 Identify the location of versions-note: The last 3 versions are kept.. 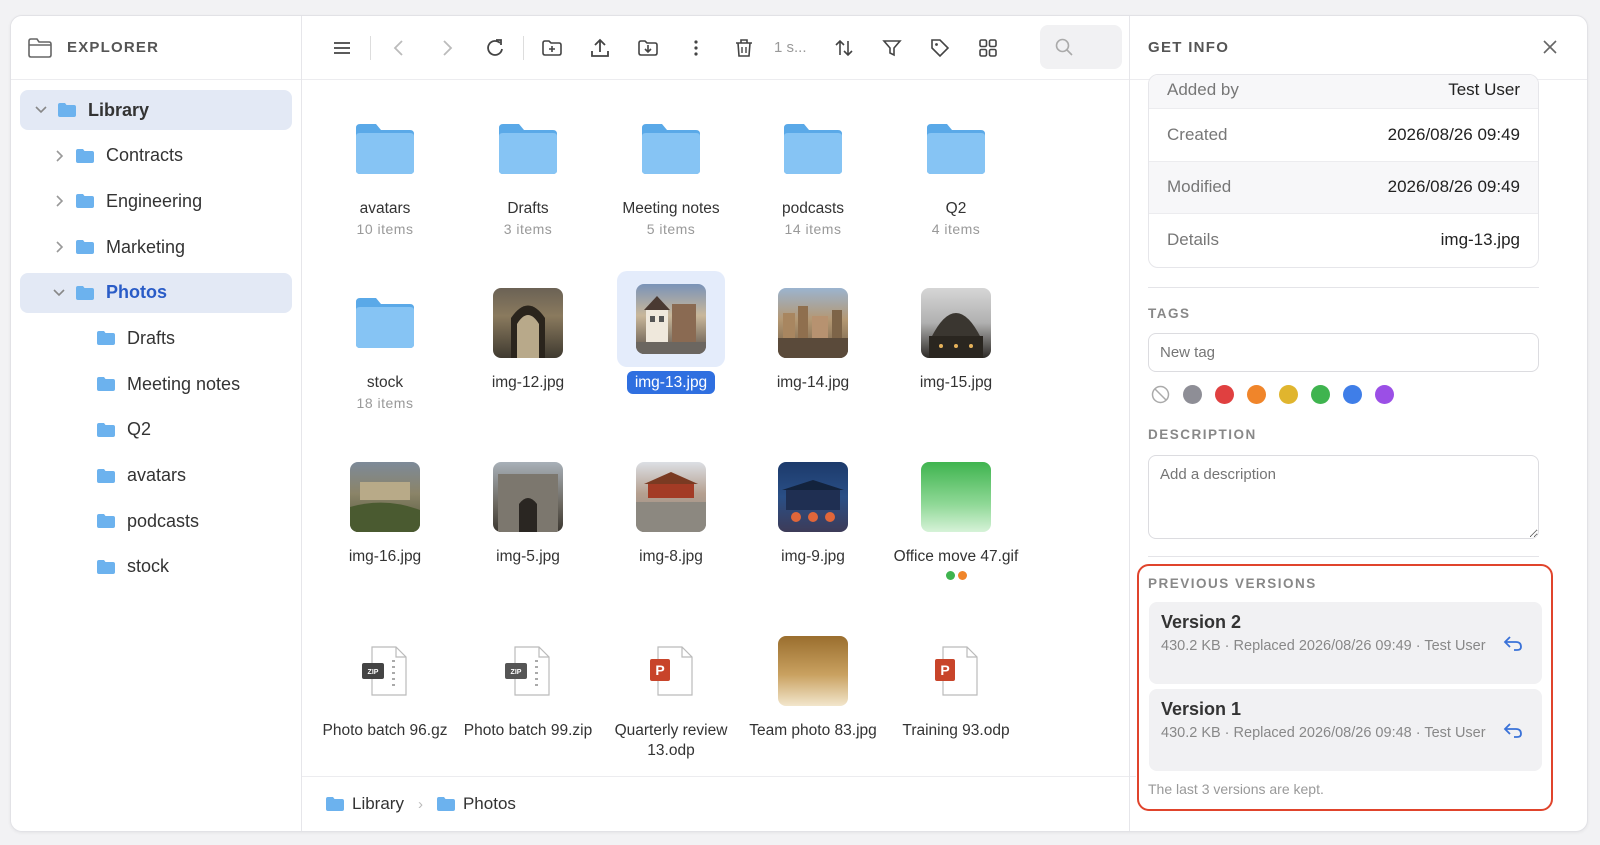
(1236, 789).